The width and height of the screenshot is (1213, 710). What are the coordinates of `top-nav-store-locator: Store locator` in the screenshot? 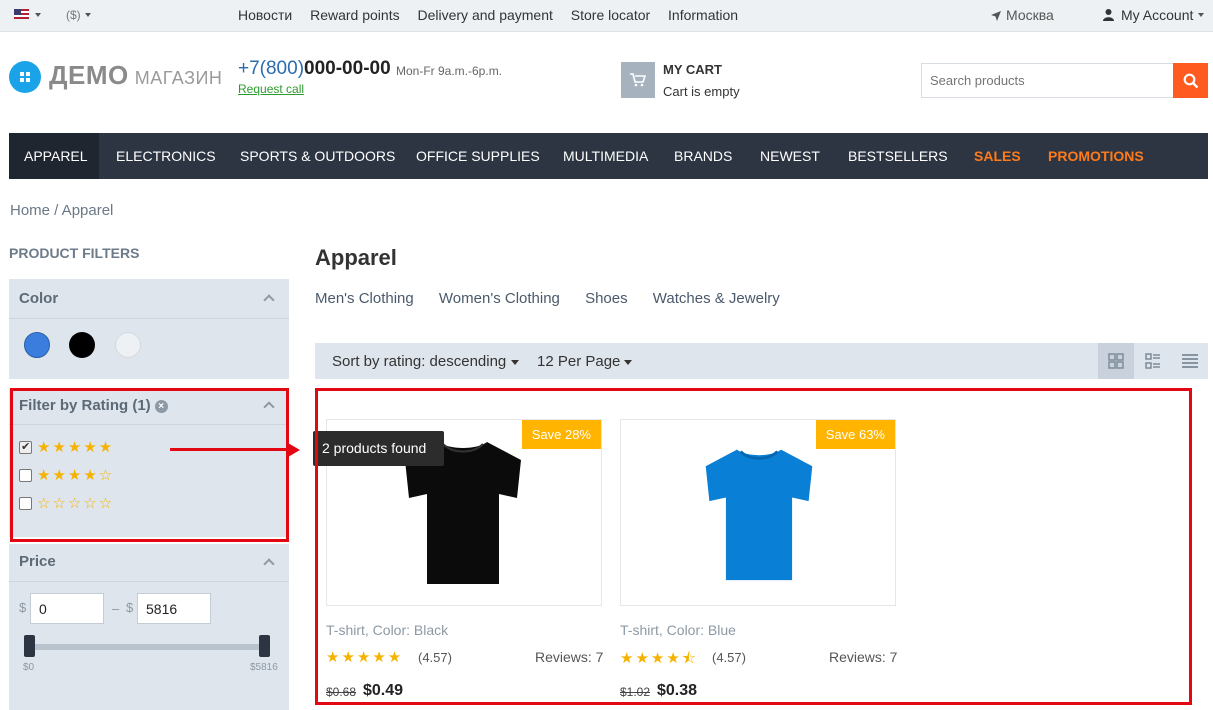 It's located at (610, 15).